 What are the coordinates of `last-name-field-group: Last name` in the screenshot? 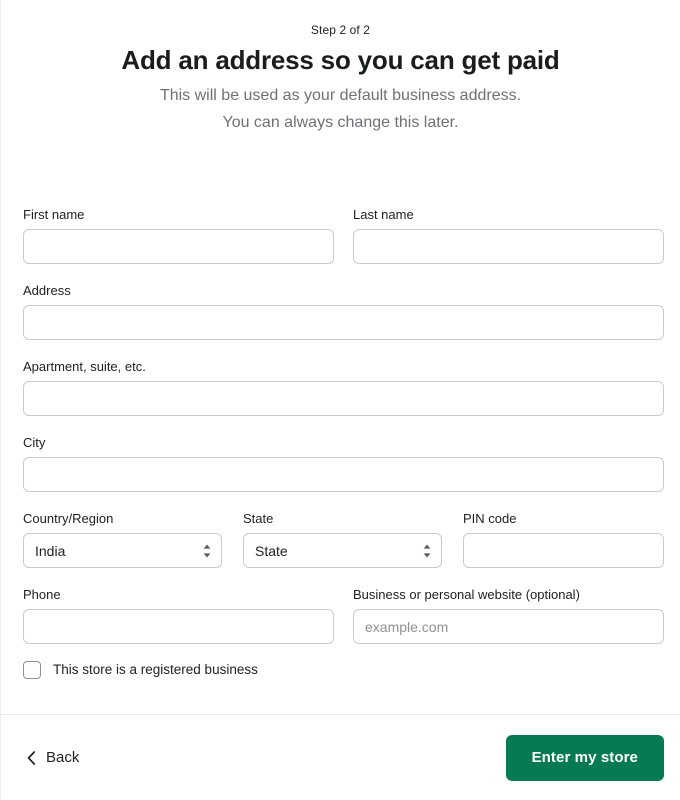 It's located at (508, 235).